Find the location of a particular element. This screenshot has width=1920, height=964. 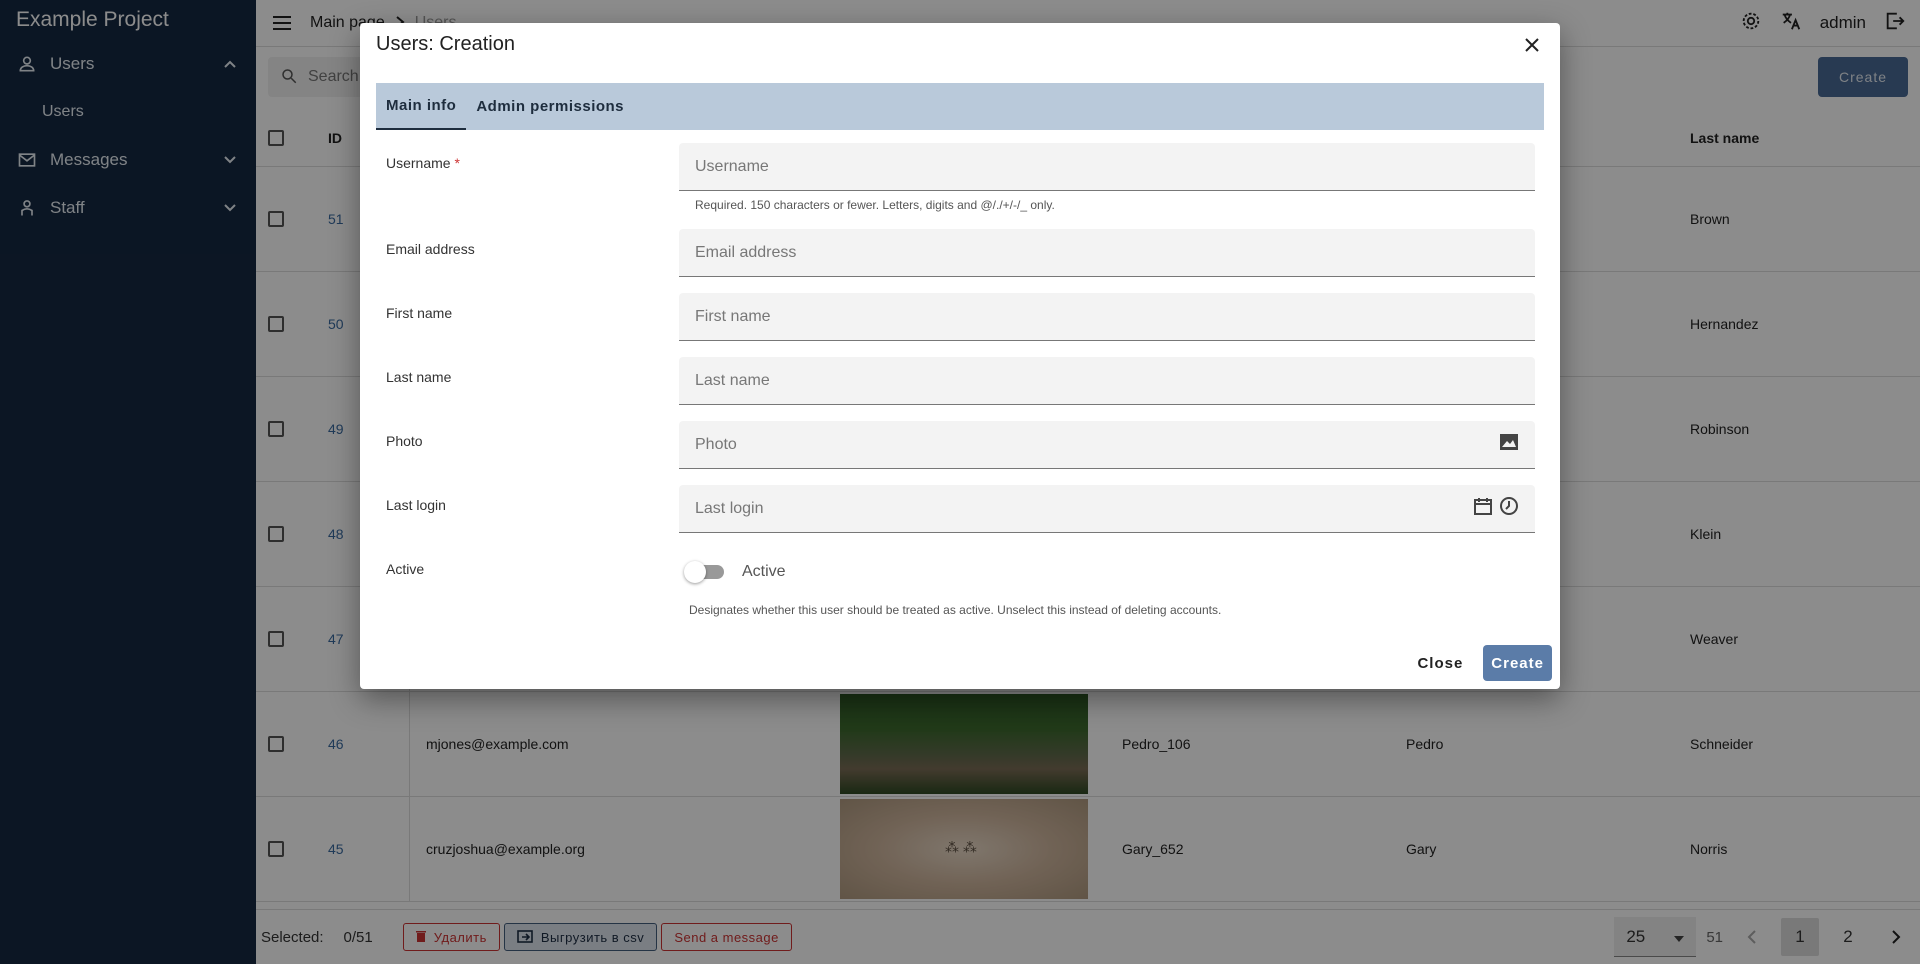

calendar-icon is located at coordinates (1483, 508).